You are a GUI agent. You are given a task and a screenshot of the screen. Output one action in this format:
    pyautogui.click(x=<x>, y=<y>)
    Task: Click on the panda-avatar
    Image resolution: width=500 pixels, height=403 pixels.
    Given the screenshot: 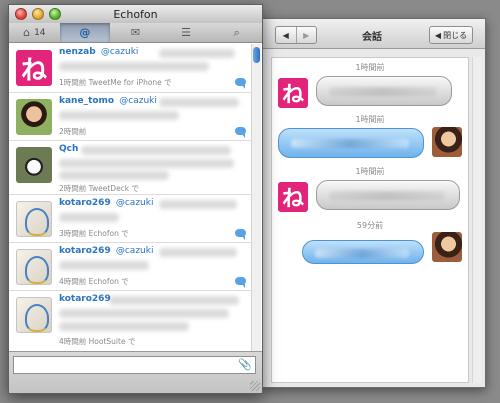 What is the action you would take?
    pyautogui.click(x=34, y=165)
    